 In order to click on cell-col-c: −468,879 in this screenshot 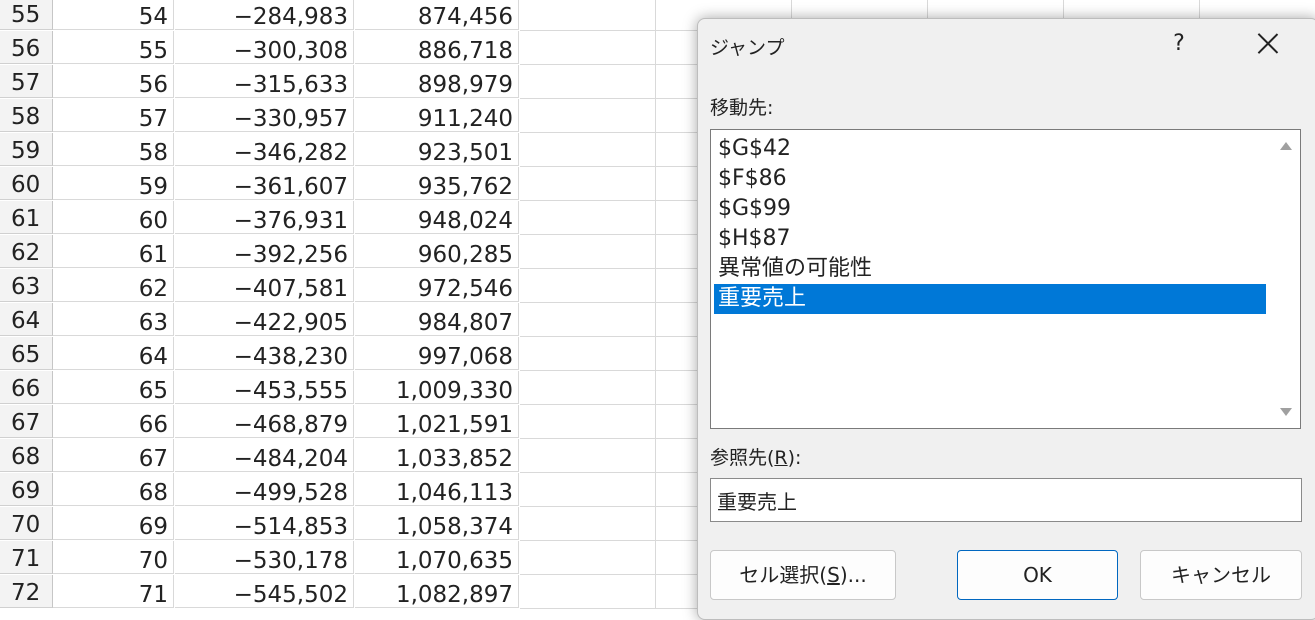, I will do `click(264, 421)`.